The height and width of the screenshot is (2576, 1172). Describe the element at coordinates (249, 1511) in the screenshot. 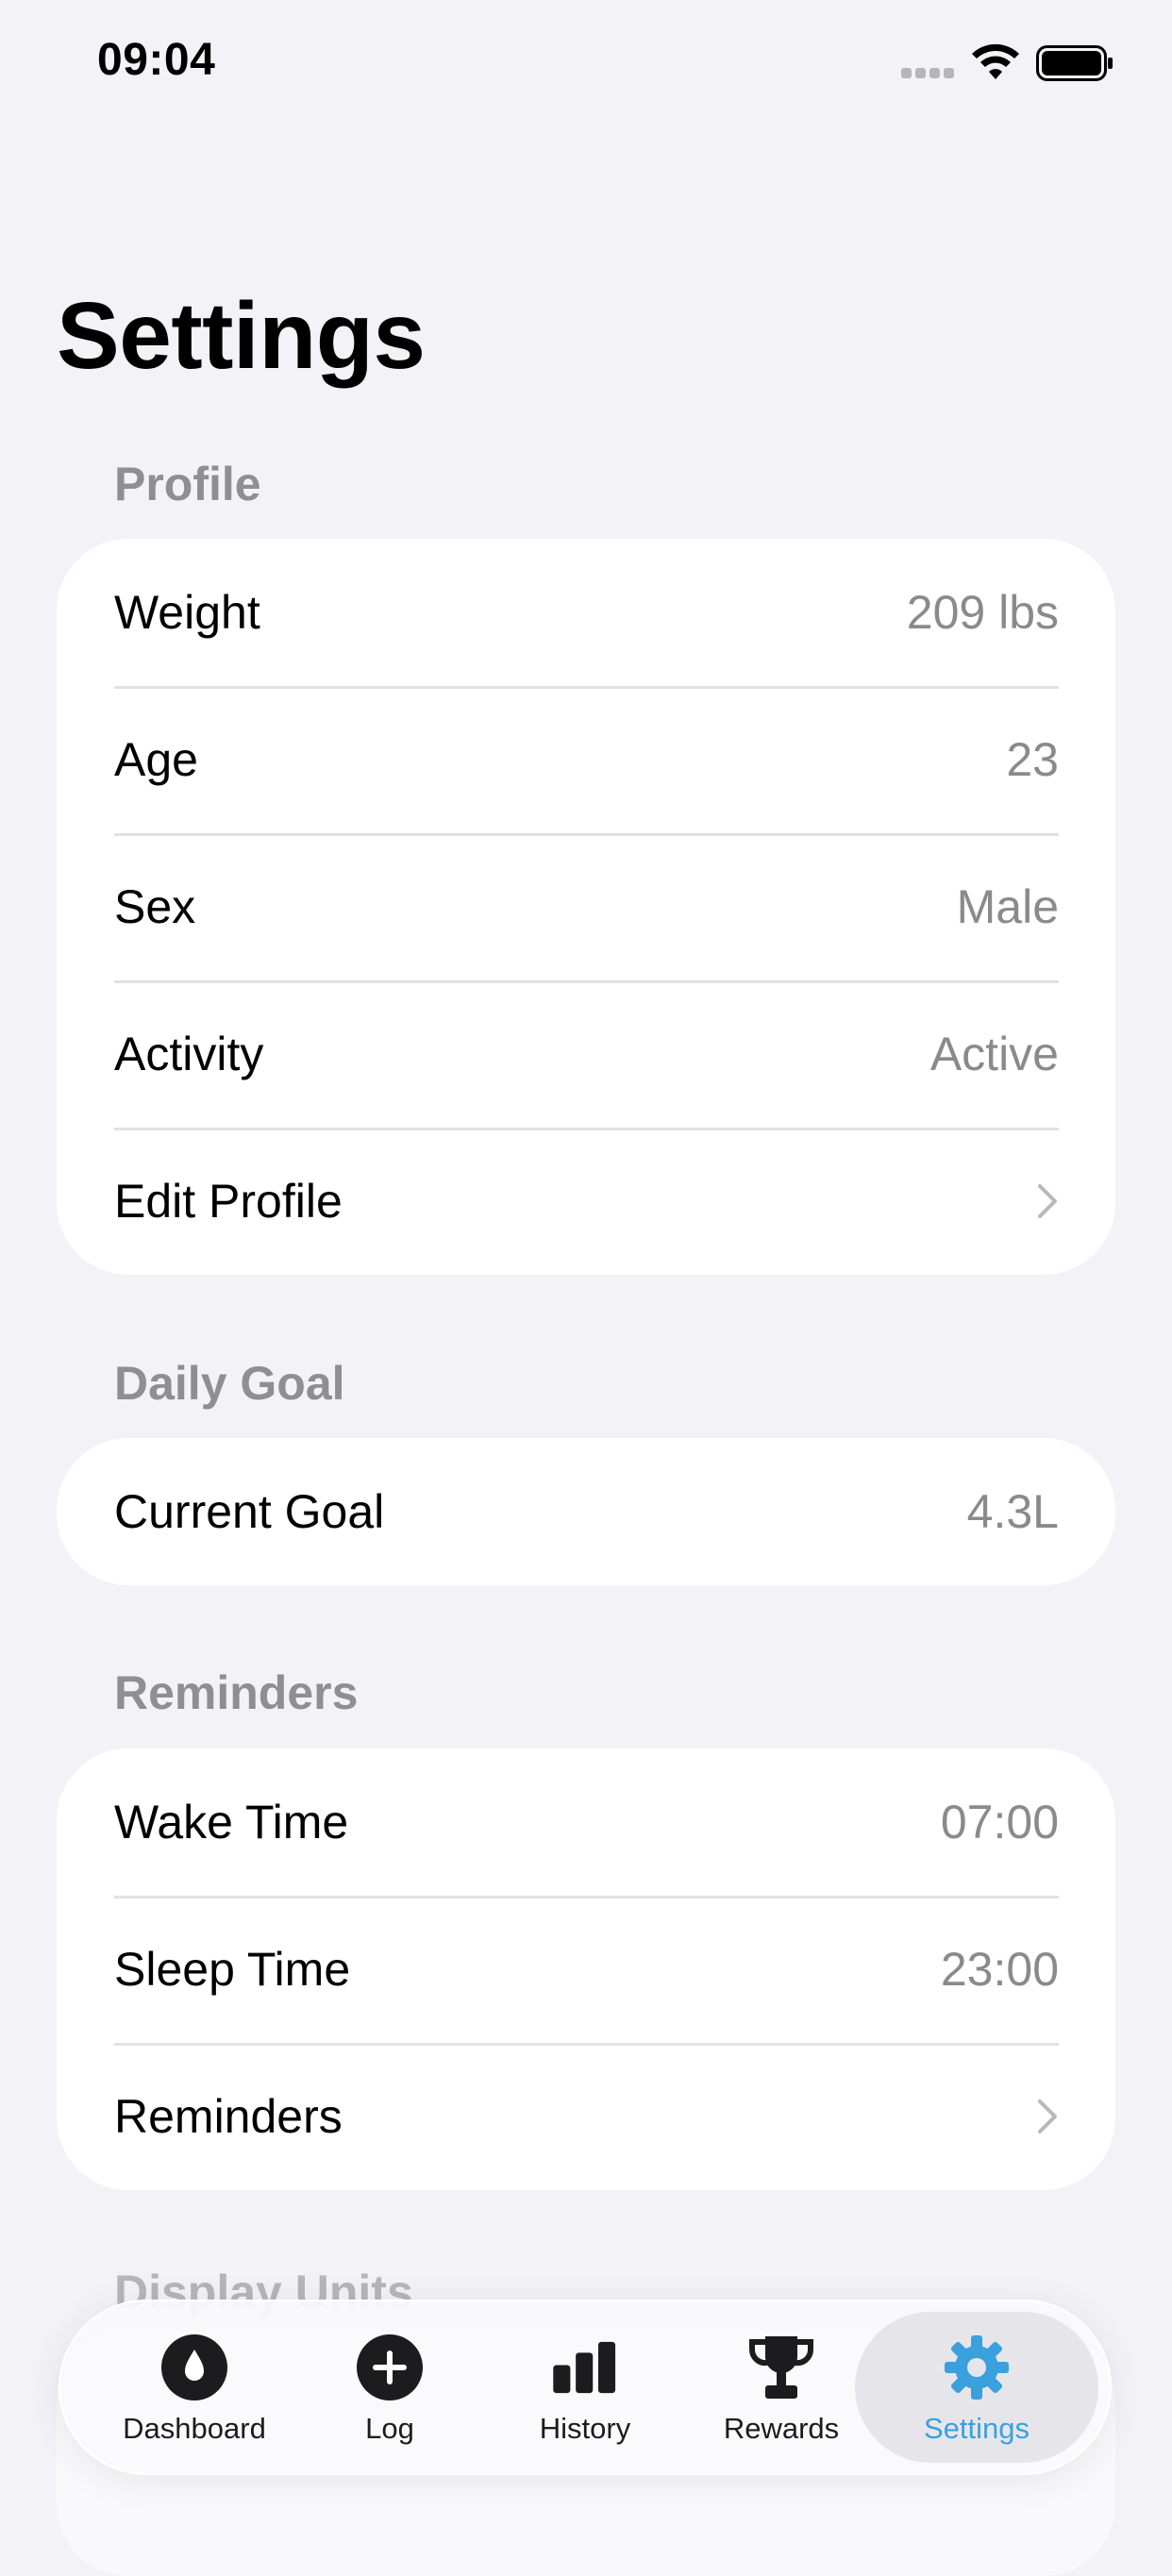

I see `row-label: Current Goal` at that location.